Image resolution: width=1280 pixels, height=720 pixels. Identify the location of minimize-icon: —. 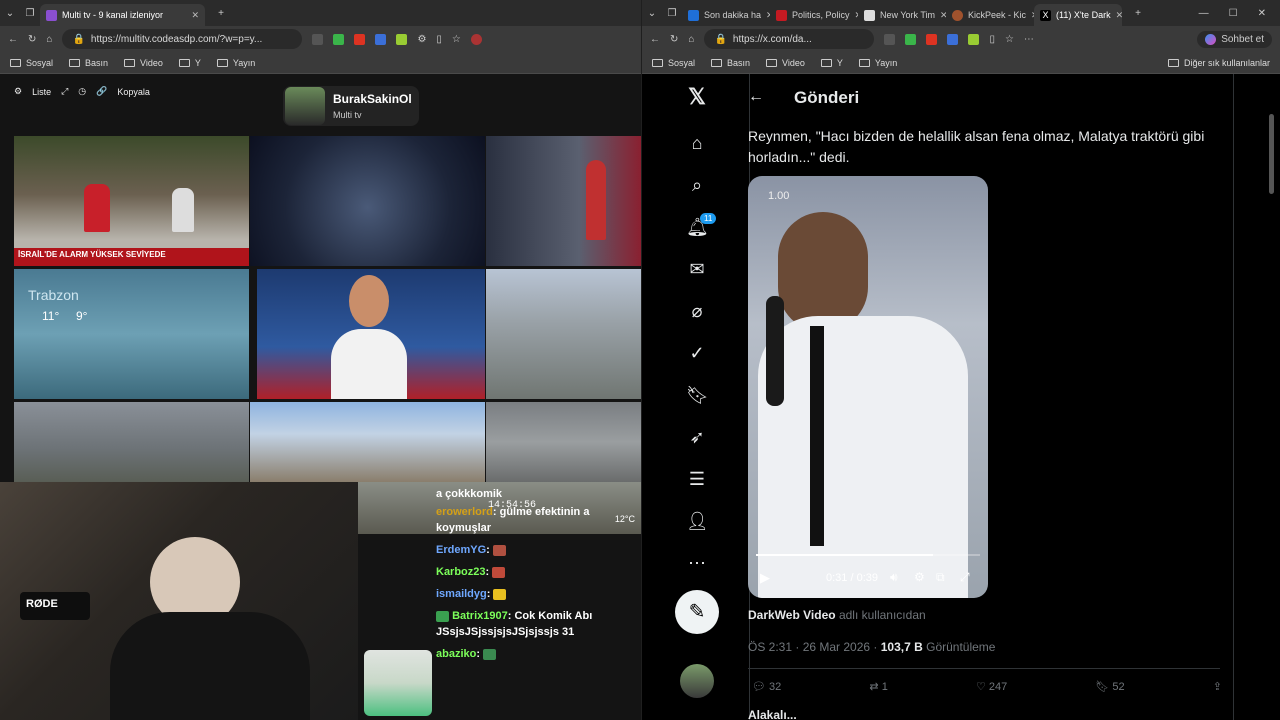
(1204, 13).